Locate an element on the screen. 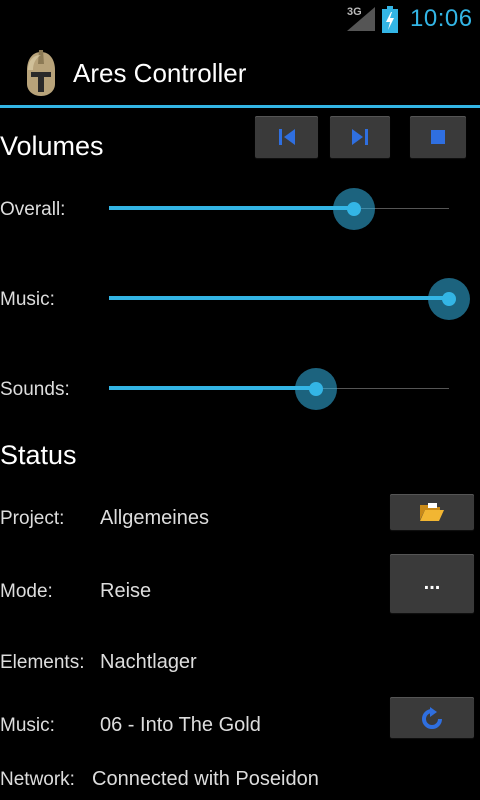  next-button is located at coordinates (360, 137).